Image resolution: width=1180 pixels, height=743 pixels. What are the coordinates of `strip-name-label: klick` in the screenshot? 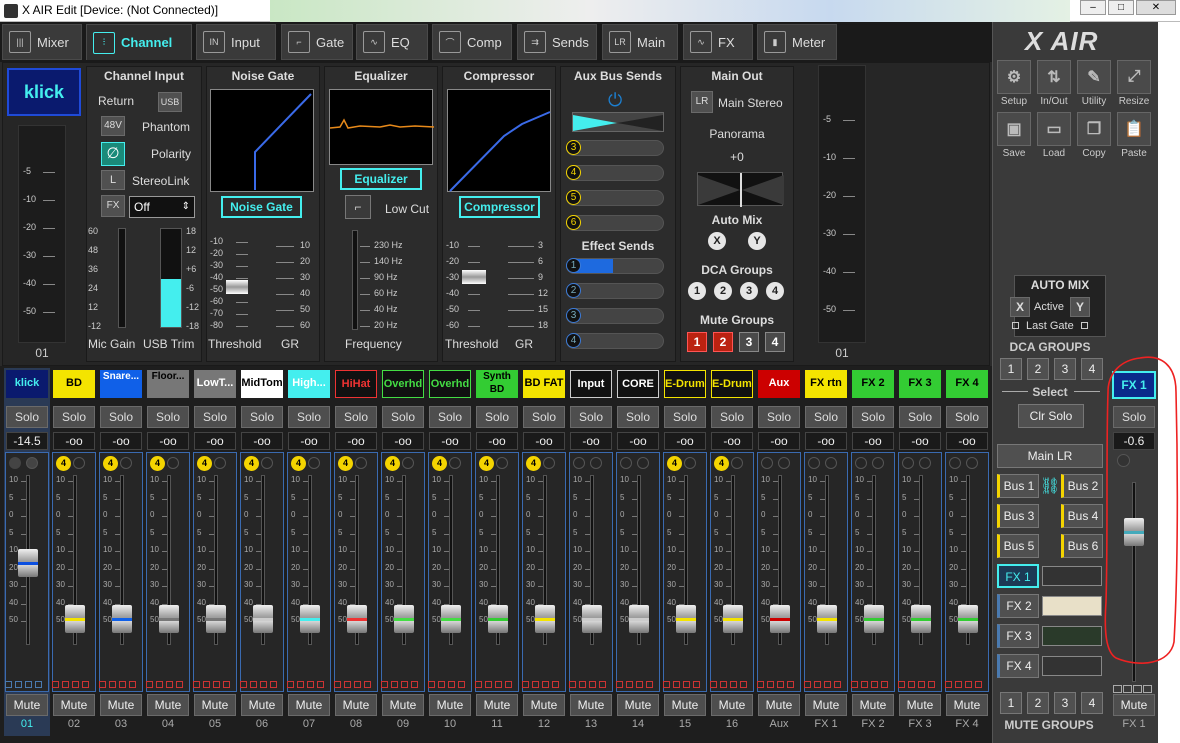 It's located at (27, 384).